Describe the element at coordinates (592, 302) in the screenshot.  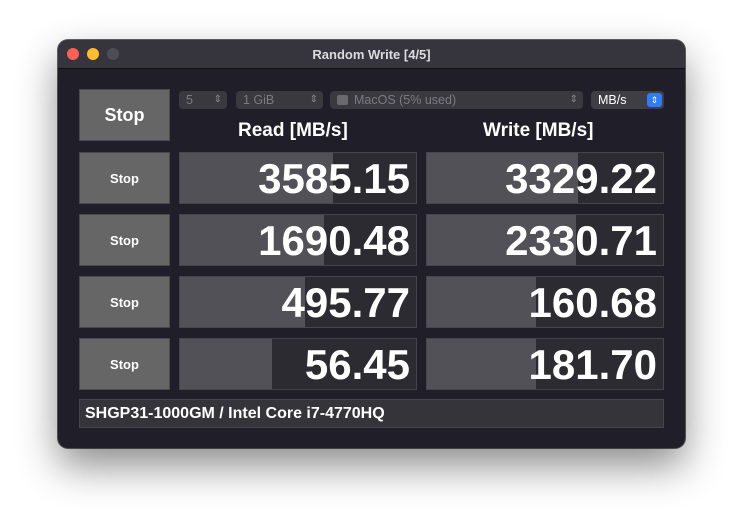
I see `write-value-3: 160.68` at that location.